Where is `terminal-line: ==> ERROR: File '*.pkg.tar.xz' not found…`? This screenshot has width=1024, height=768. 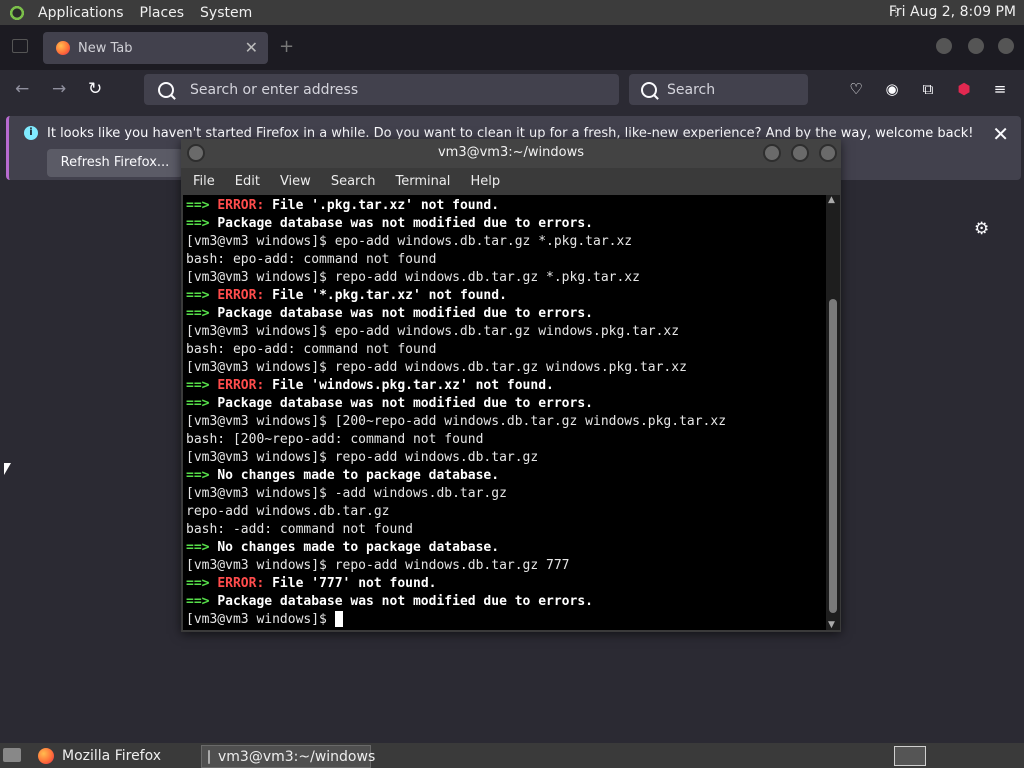
terminal-line: ==> ERROR: File '*.pkg.tar.xz' not found… is located at coordinates (506, 296).